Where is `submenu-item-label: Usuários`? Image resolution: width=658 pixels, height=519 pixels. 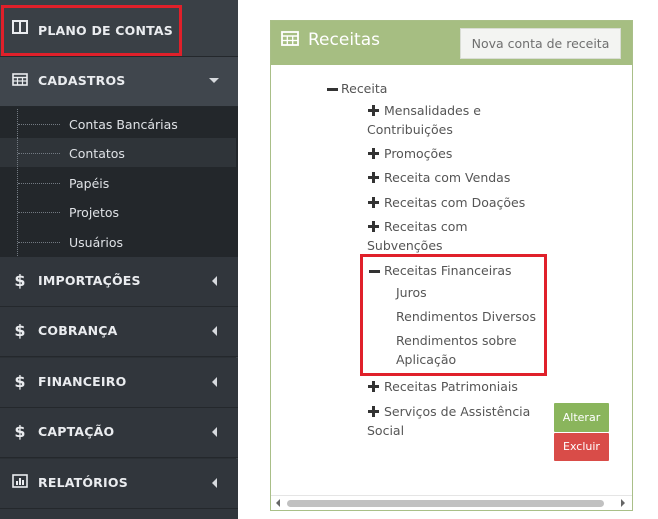
submenu-item-label: Usuários is located at coordinates (96, 242).